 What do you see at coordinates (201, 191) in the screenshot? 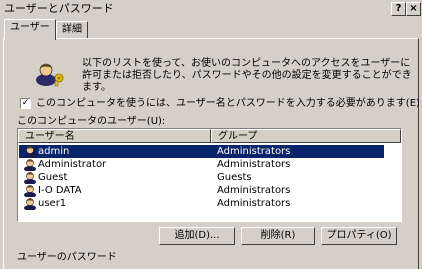
I see `user-row: I-O DATA Administrators` at bounding box center [201, 191].